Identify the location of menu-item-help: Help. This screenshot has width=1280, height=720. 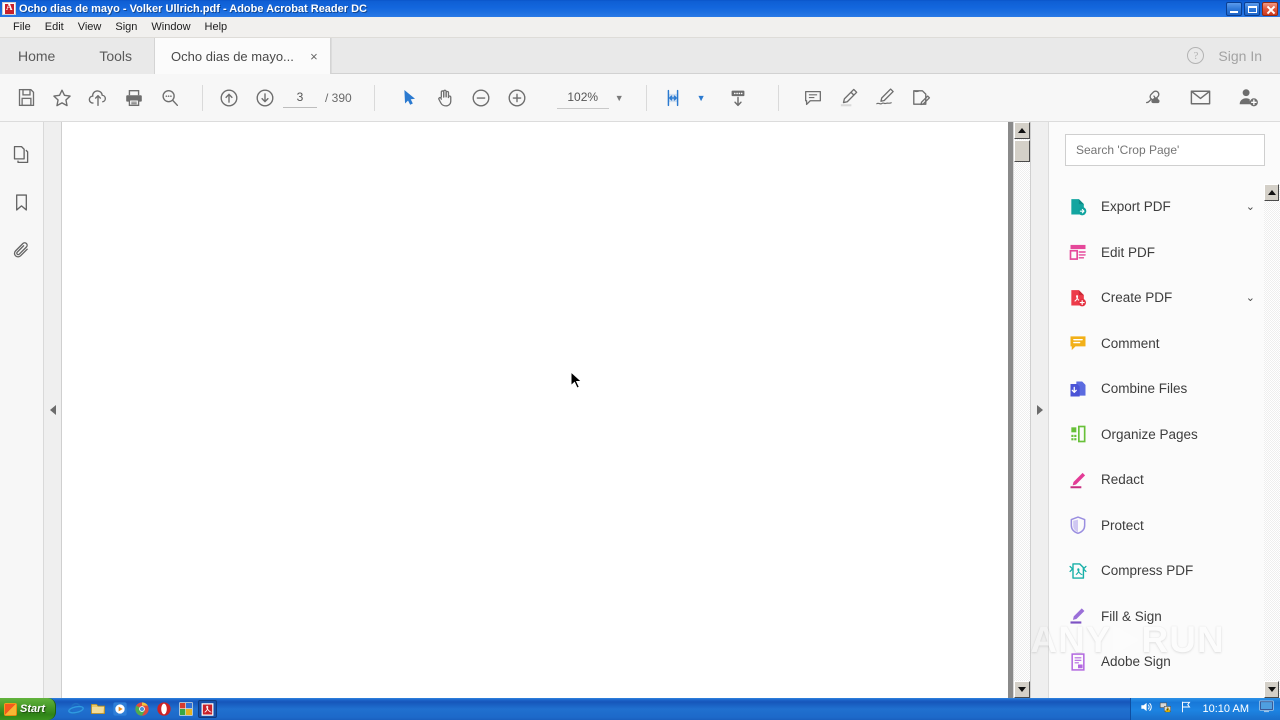
(216, 27).